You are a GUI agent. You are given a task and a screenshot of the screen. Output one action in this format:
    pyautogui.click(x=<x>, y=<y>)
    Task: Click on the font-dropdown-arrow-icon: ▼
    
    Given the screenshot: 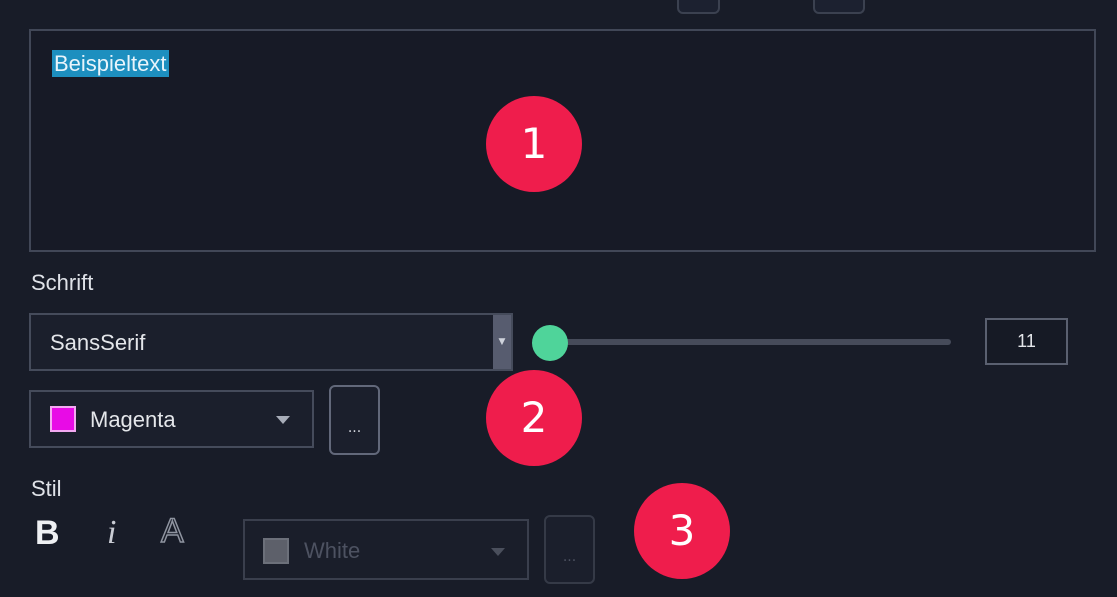 What is the action you would take?
    pyautogui.click(x=502, y=342)
    